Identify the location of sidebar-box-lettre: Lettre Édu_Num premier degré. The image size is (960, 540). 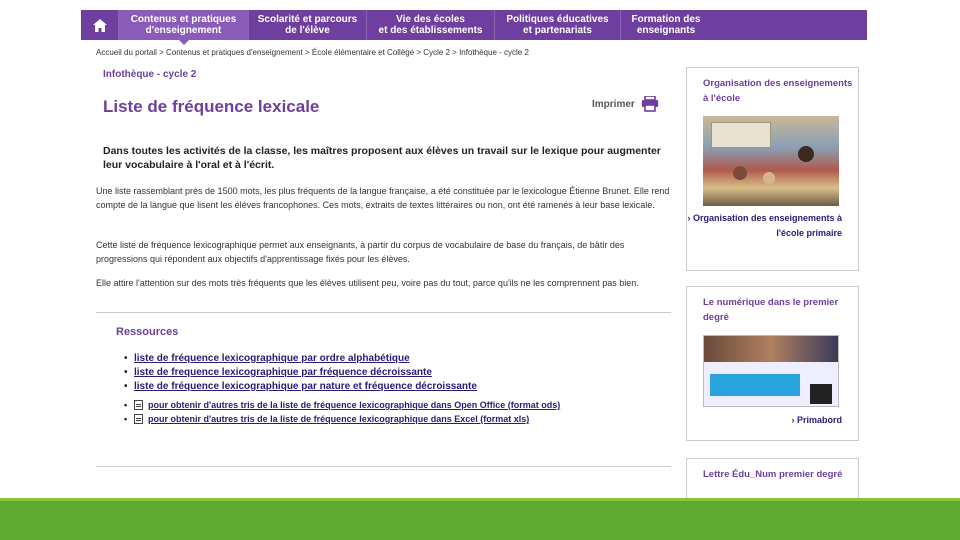
(772, 478).